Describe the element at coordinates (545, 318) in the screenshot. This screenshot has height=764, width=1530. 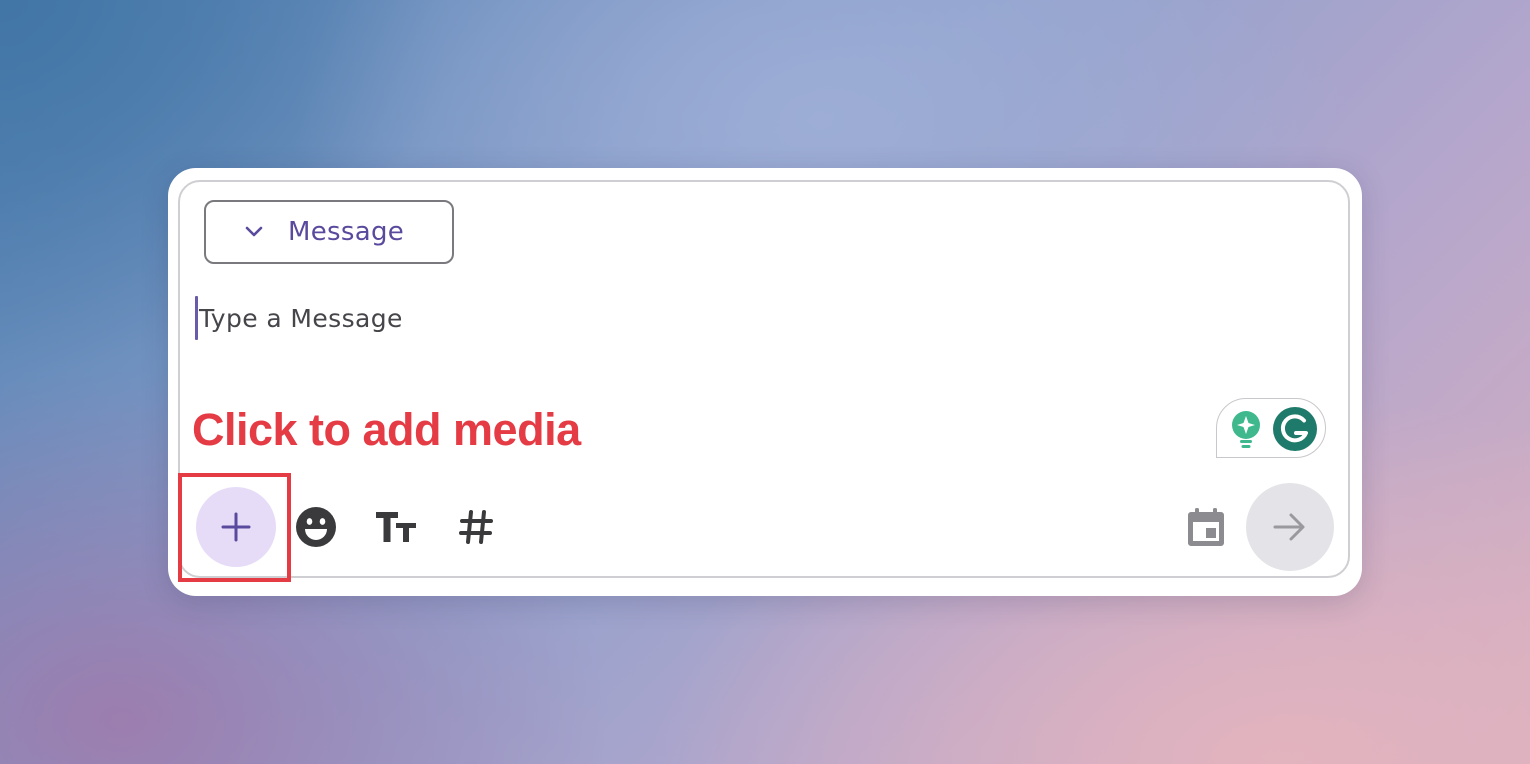
I see `message-input: Type a Message` at that location.